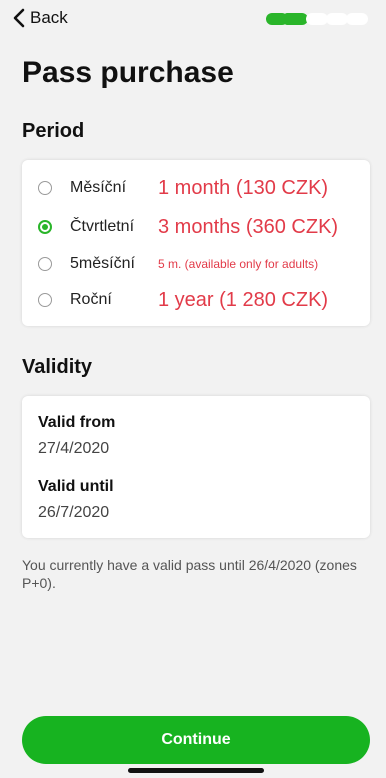 This screenshot has height=778, width=386. Describe the element at coordinates (74, 448) in the screenshot. I see `valid-from-value: 27/4/2020` at that location.